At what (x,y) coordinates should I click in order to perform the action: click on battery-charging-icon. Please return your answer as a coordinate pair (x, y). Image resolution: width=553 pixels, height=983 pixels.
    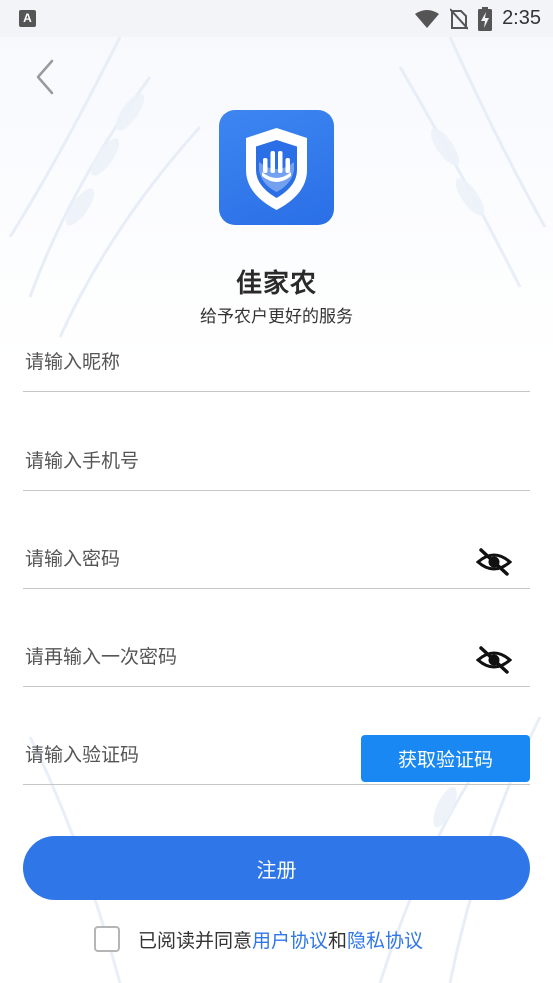
    Looking at the image, I should click on (485, 18).